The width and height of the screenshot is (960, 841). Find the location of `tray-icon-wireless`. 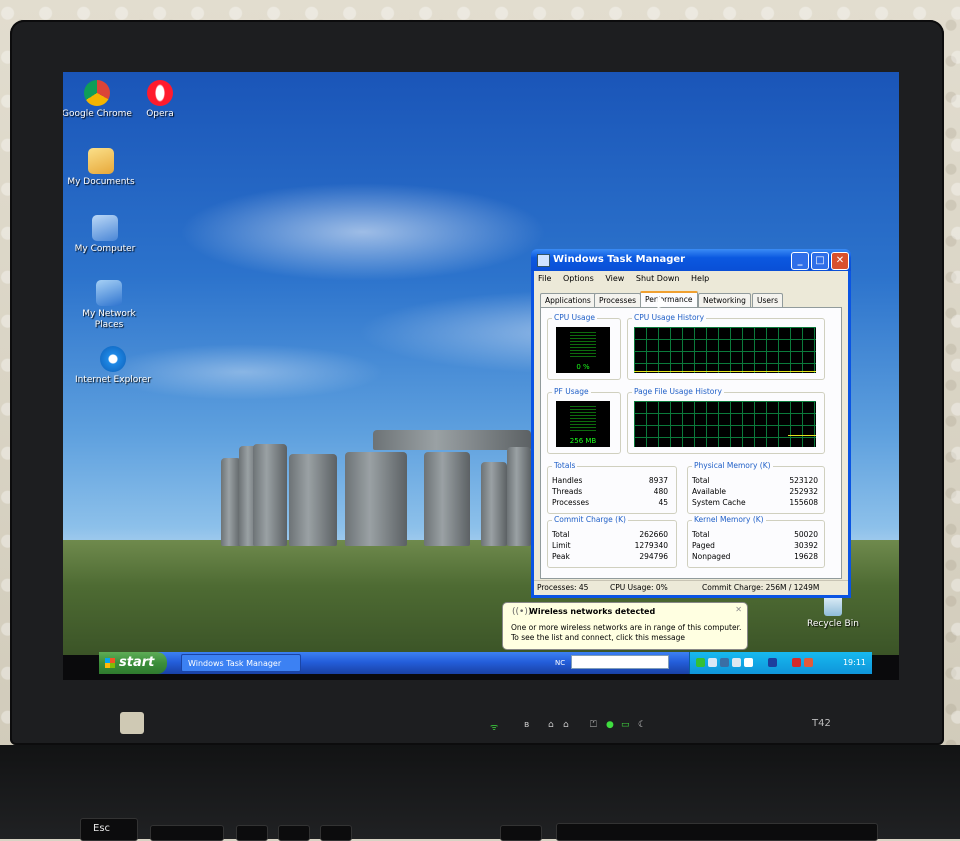

tray-icon-wireless is located at coordinates (724, 662).